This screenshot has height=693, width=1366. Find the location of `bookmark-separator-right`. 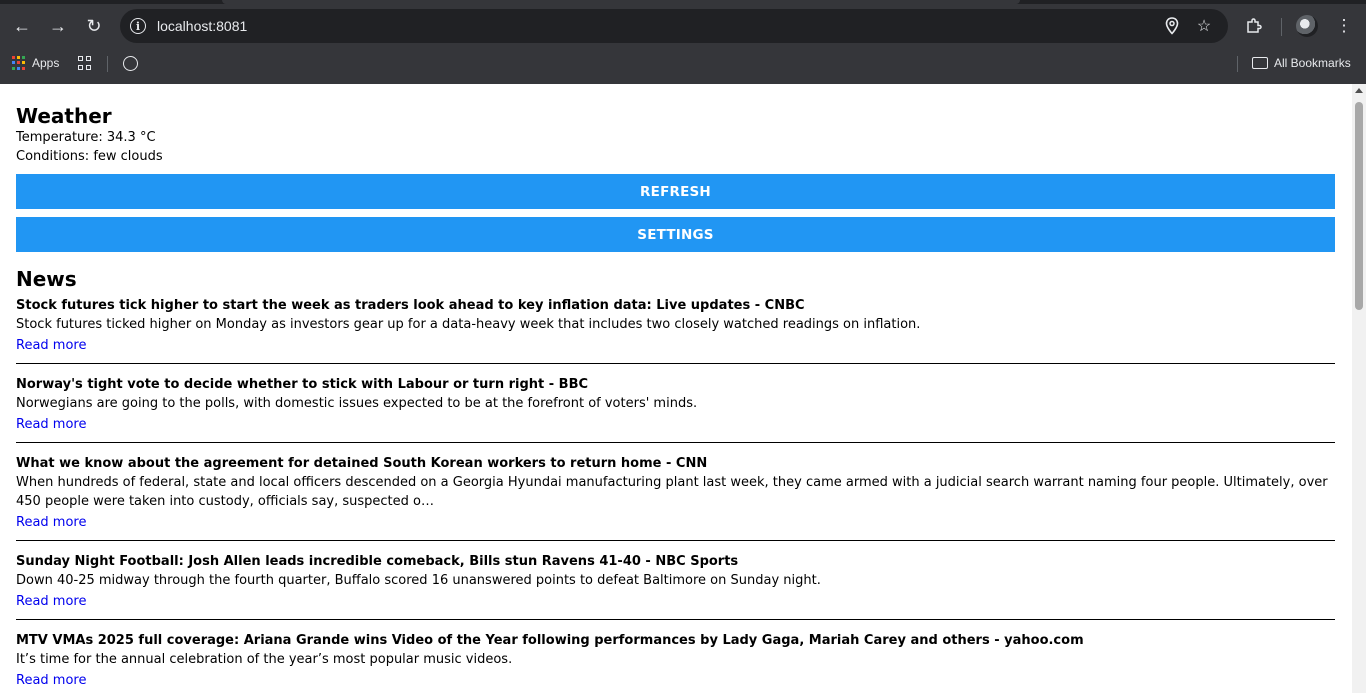

bookmark-separator-right is located at coordinates (1237, 64).